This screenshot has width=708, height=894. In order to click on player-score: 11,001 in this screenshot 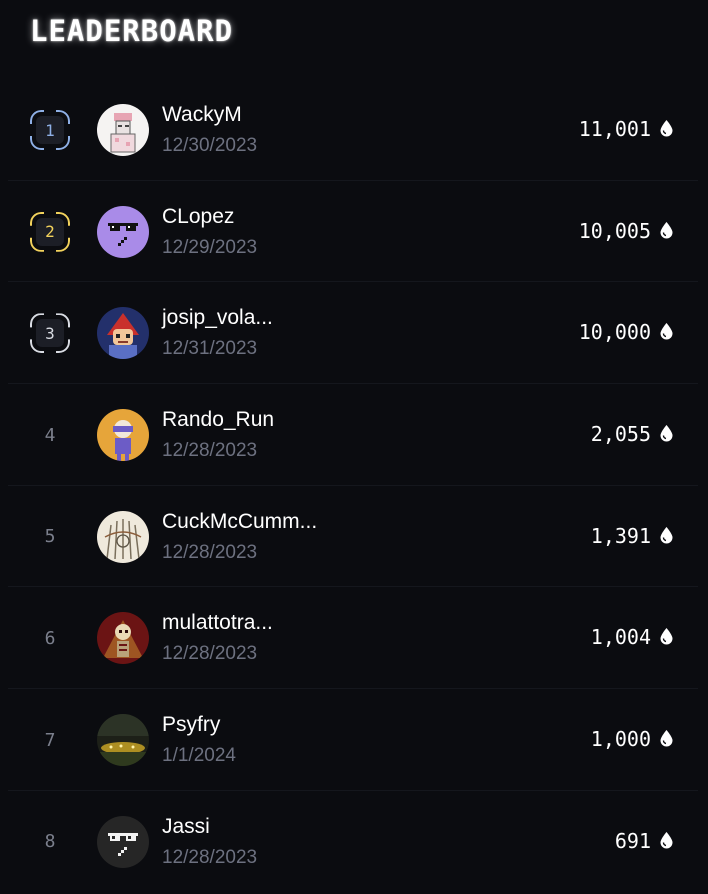, I will do `click(614, 129)`.